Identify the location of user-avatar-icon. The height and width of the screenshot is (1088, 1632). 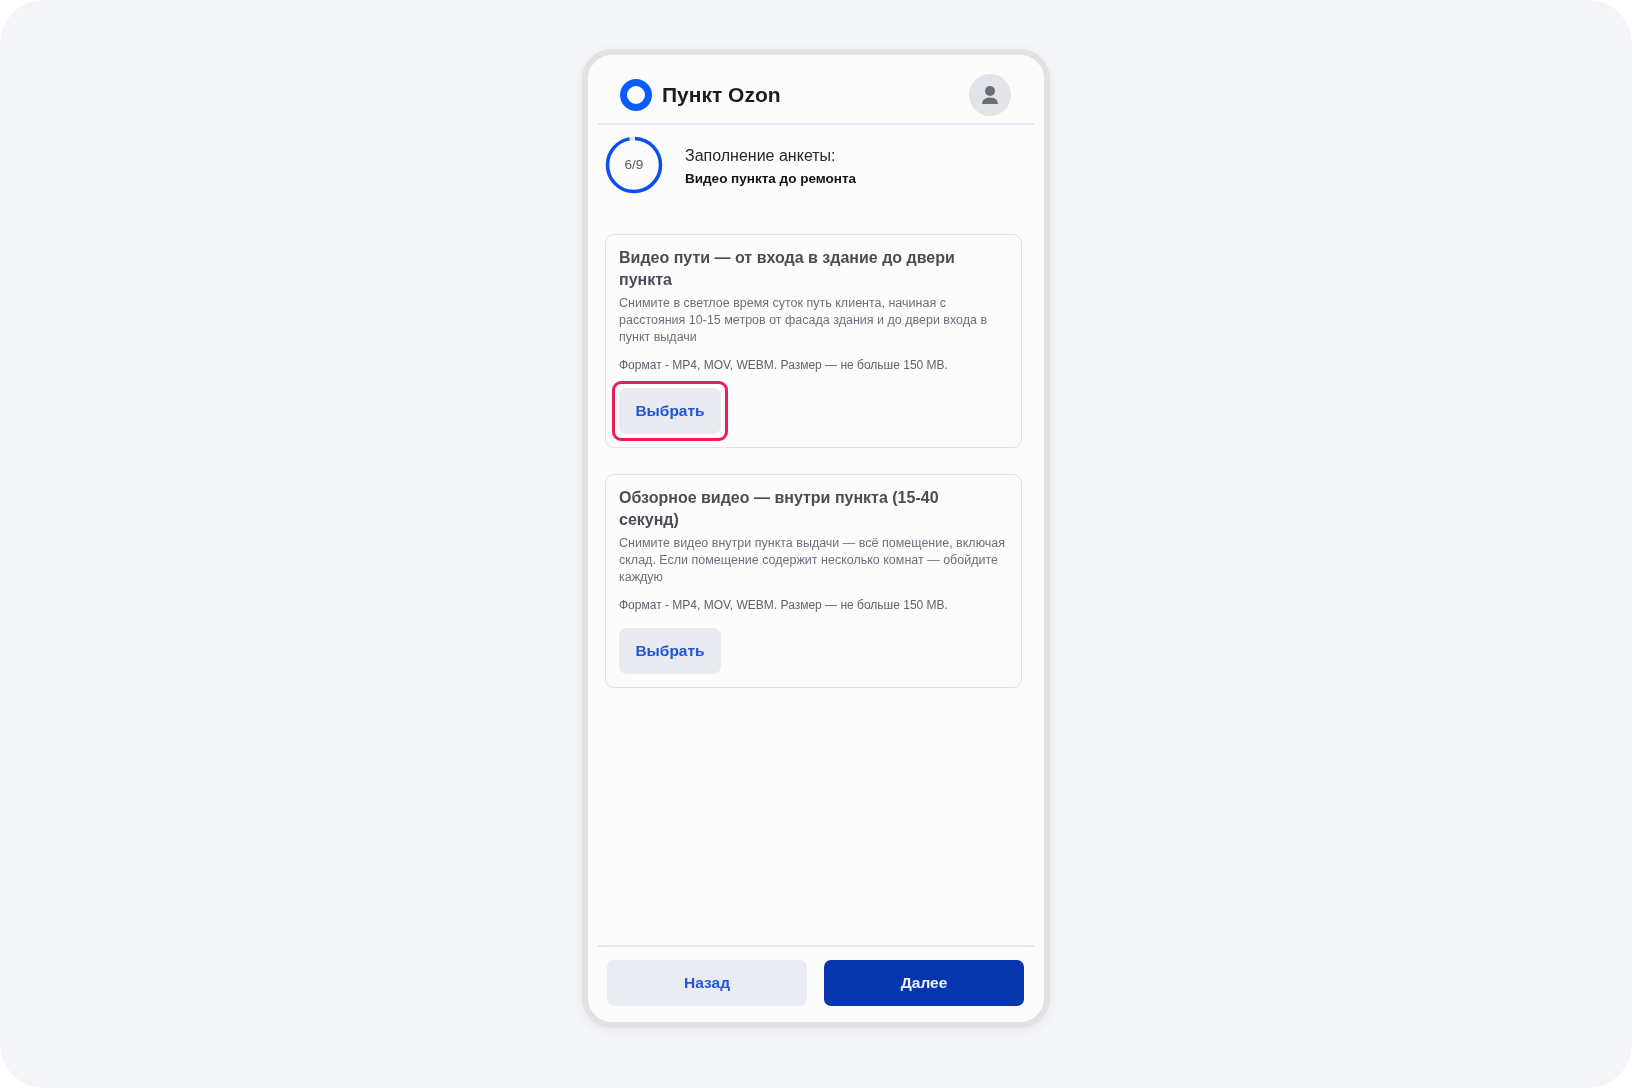
(990, 95).